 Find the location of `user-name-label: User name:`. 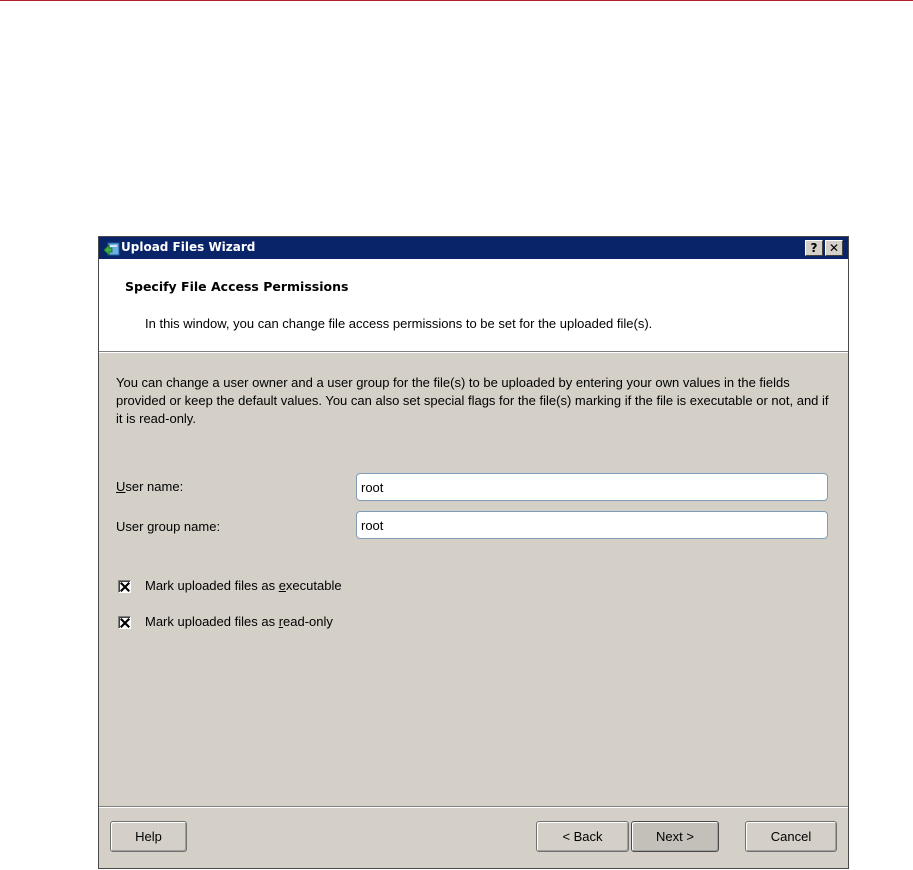

user-name-label: User name: is located at coordinates (149, 486).